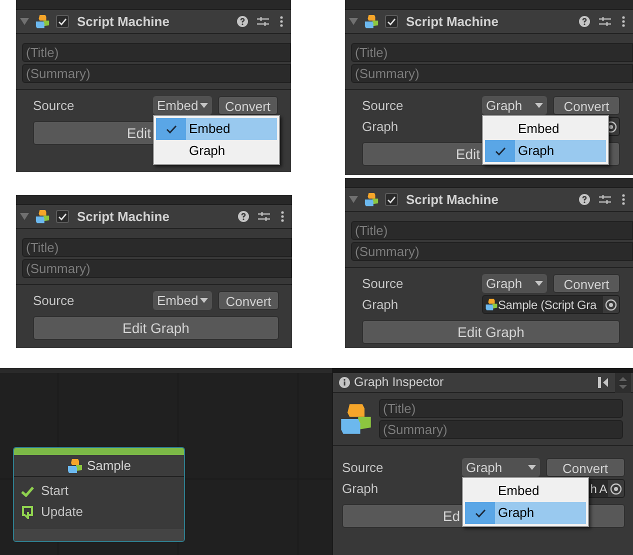 The image size is (633, 555). I want to click on graph-value: h A, so click(598, 488).